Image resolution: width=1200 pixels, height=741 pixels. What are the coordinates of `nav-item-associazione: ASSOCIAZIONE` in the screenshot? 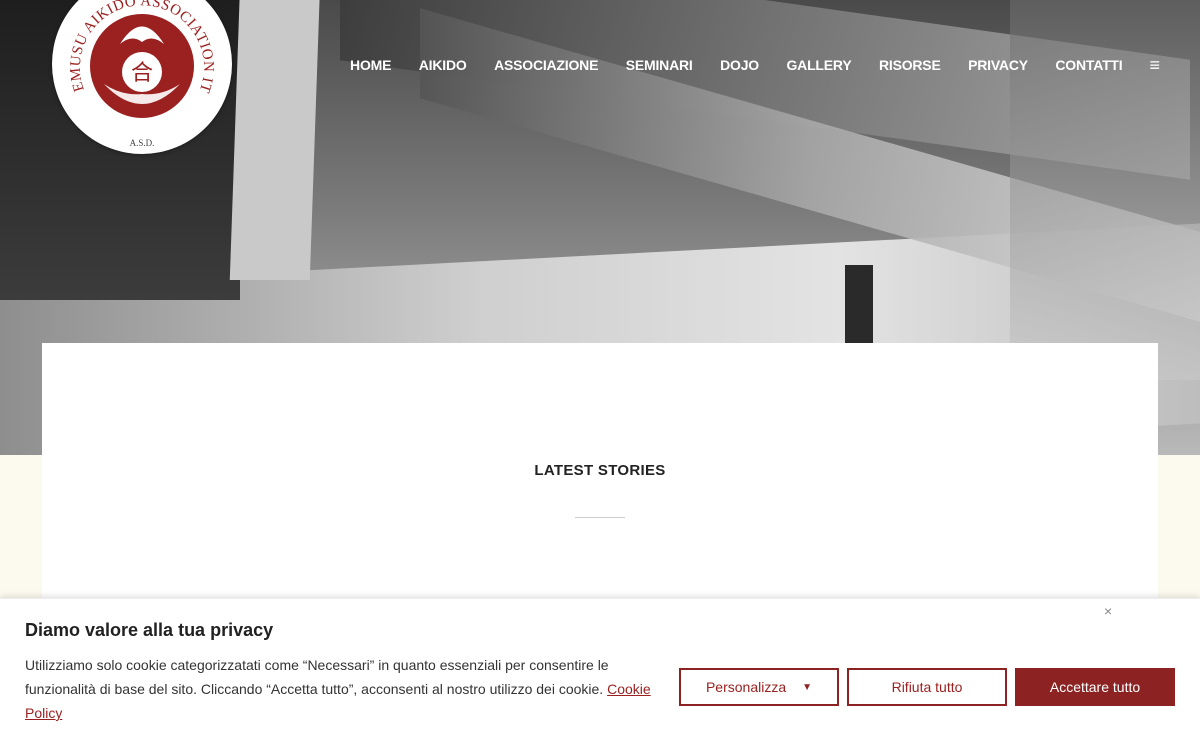 It's located at (546, 65).